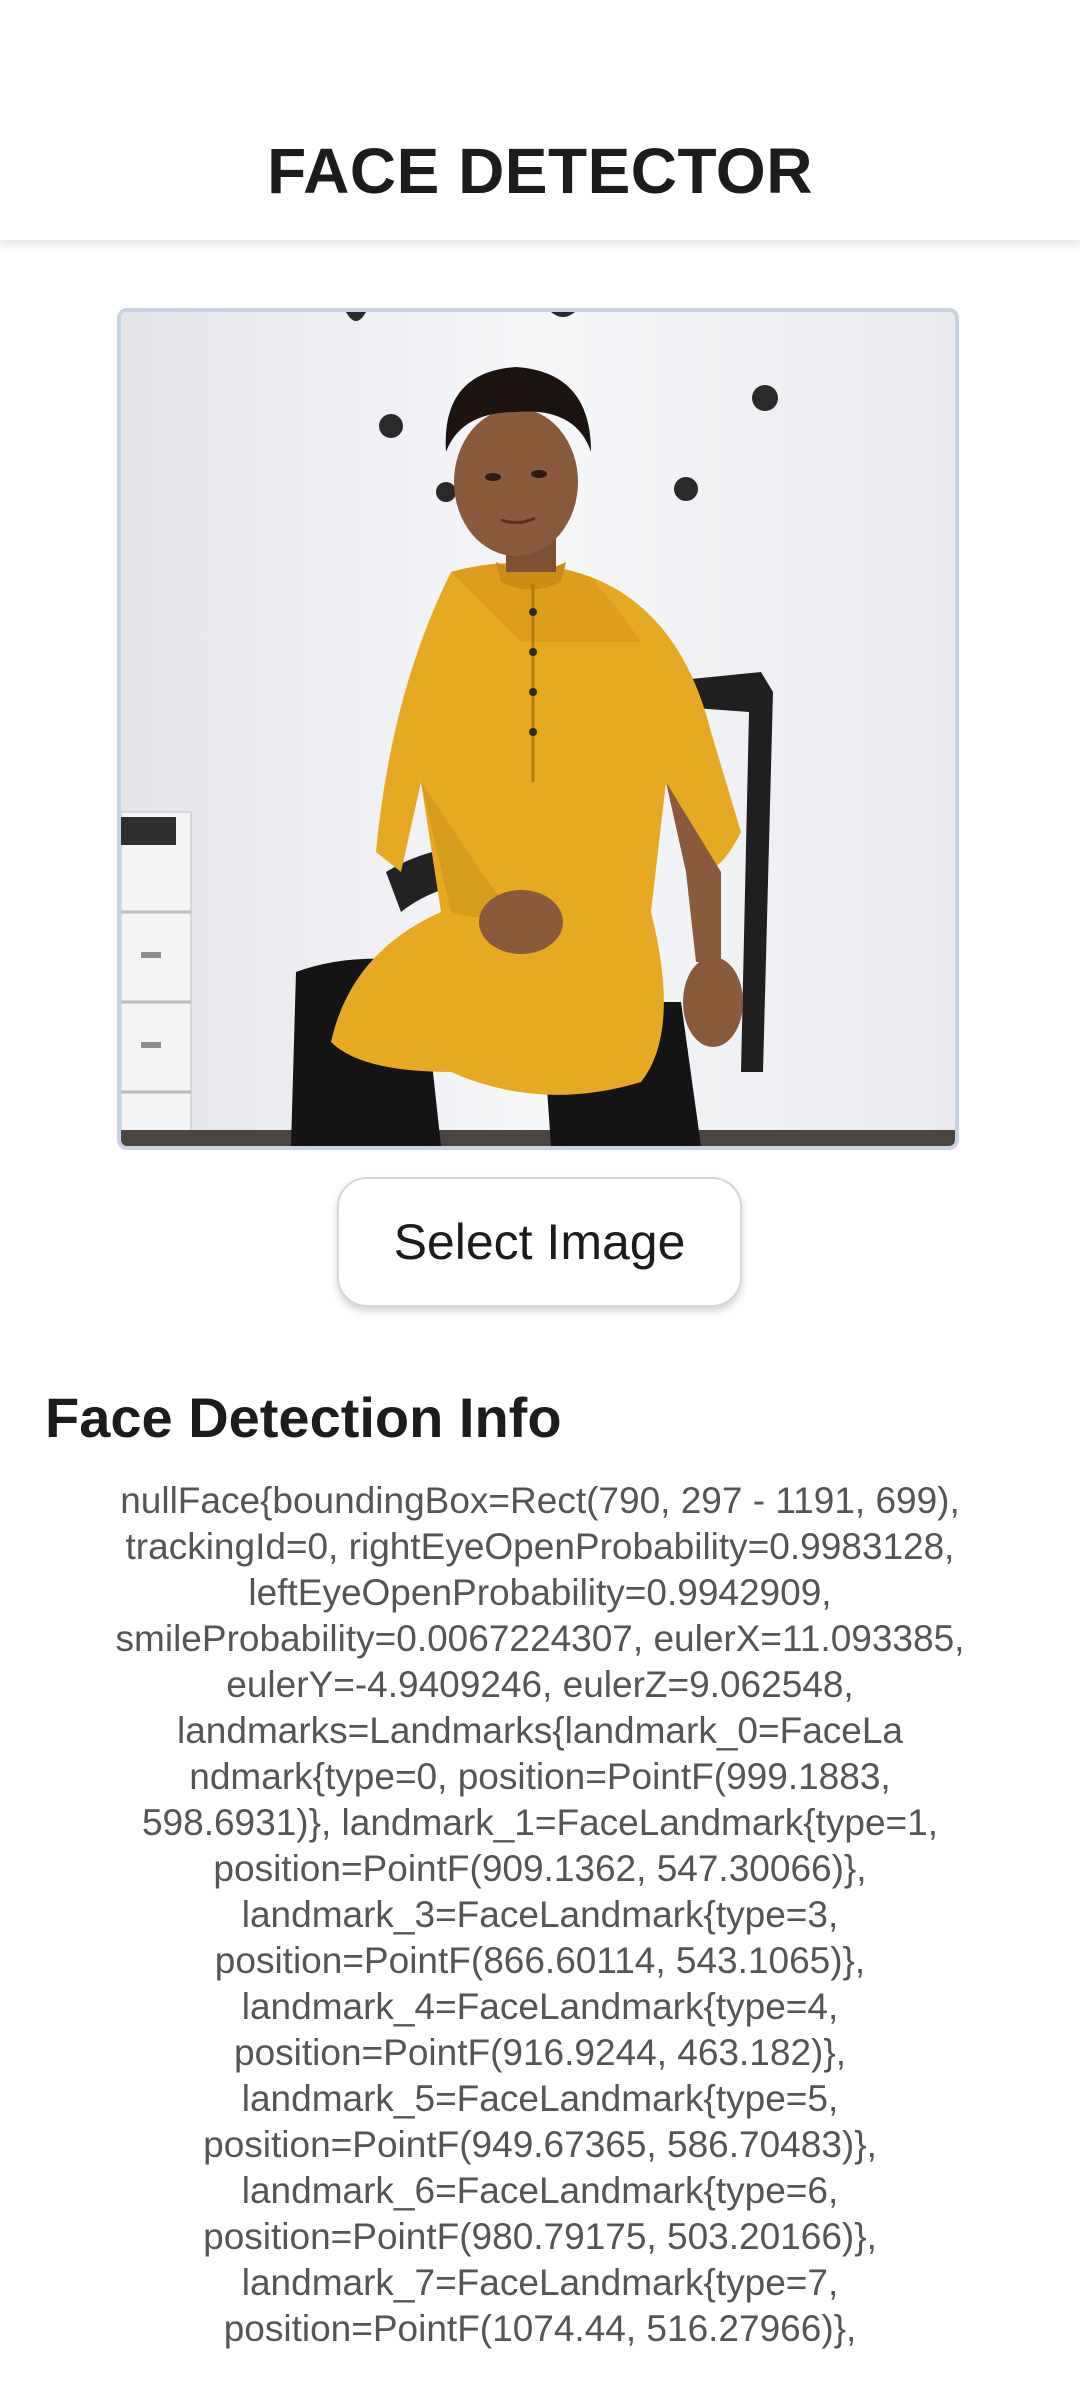 This screenshot has height=2400, width=1080. I want to click on info-line: ndmark{type=0, position=PointF(999.1883,, so click(540, 1776).